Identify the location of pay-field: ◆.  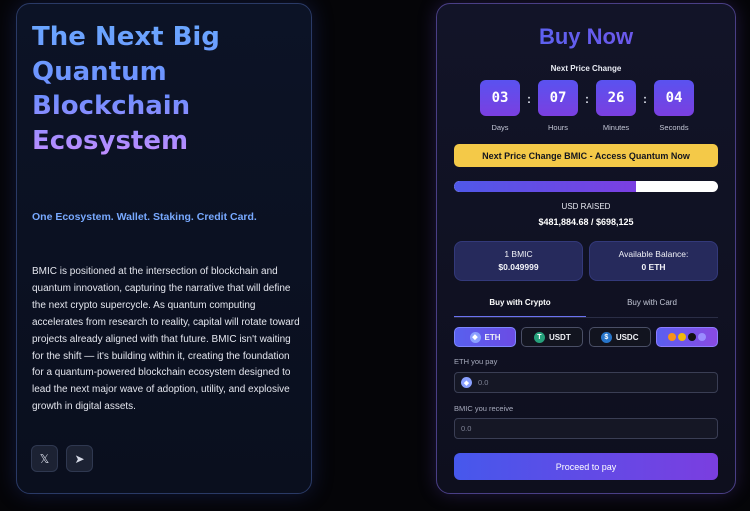
(586, 382).